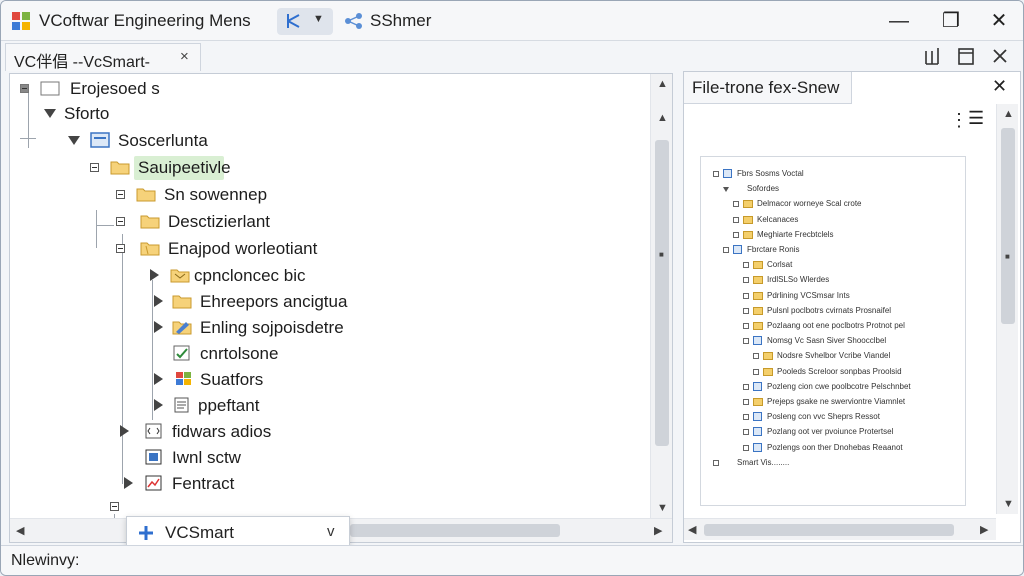 The height and width of the screenshot is (576, 1024). What do you see at coordinates (831, 432) in the screenshot?
I see `preview-tree-row: Pozlang oot ver pvoiunce Protertsel` at bounding box center [831, 432].